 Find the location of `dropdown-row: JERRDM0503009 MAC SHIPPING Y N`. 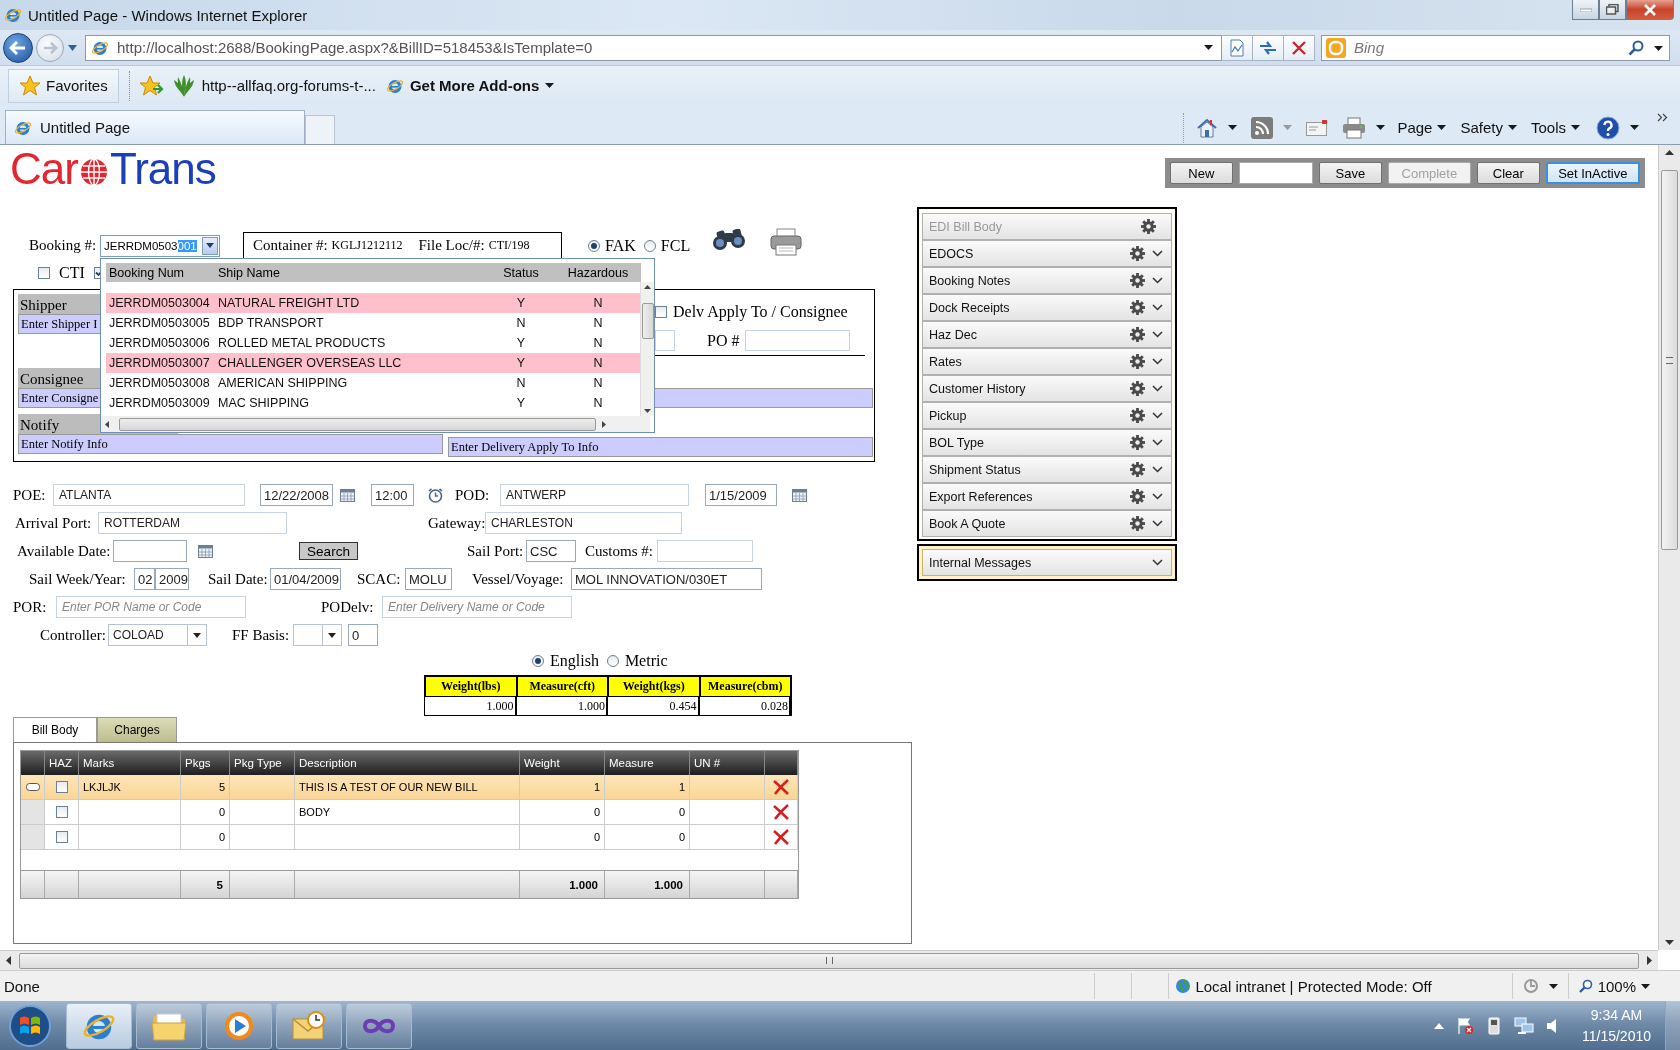

dropdown-row: JERRDM0503009 MAC SHIPPING Y N is located at coordinates (373, 403).